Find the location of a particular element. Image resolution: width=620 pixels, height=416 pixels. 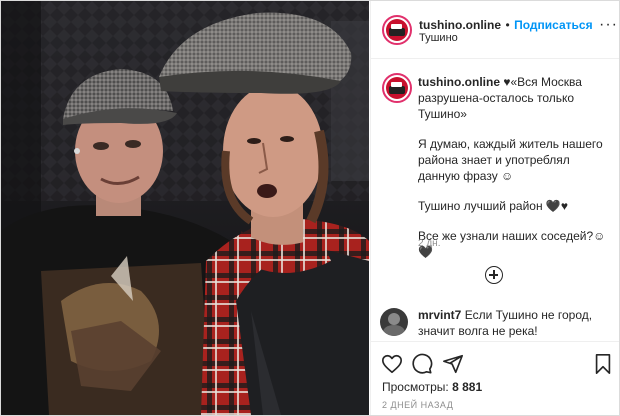

post-location: Тушино is located at coordinates (438, 38).